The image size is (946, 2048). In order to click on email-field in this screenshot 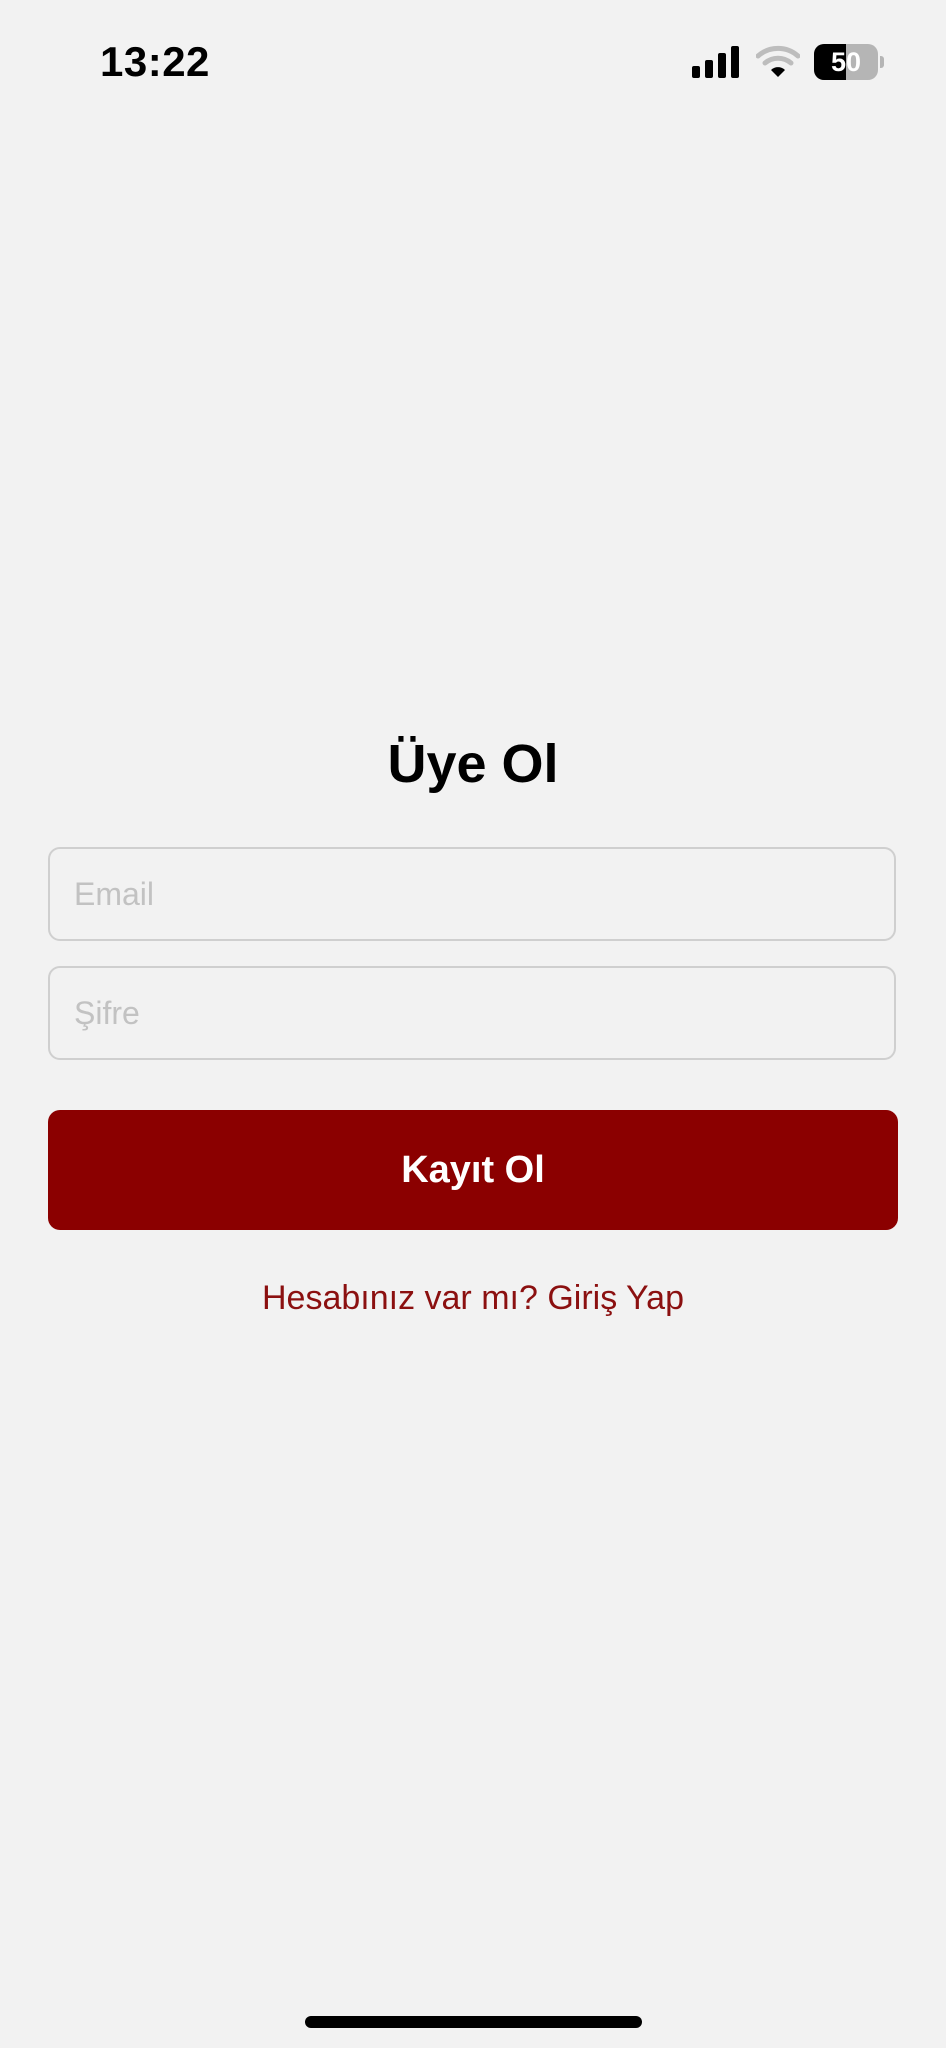, I will do `click(472, 894)`.